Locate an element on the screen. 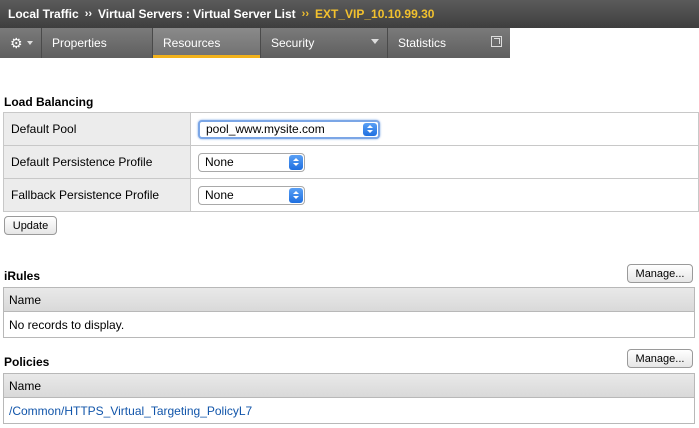 The image size is (699, 428). irules-empty-message: No records to display. is located at coordinates (349, 324).